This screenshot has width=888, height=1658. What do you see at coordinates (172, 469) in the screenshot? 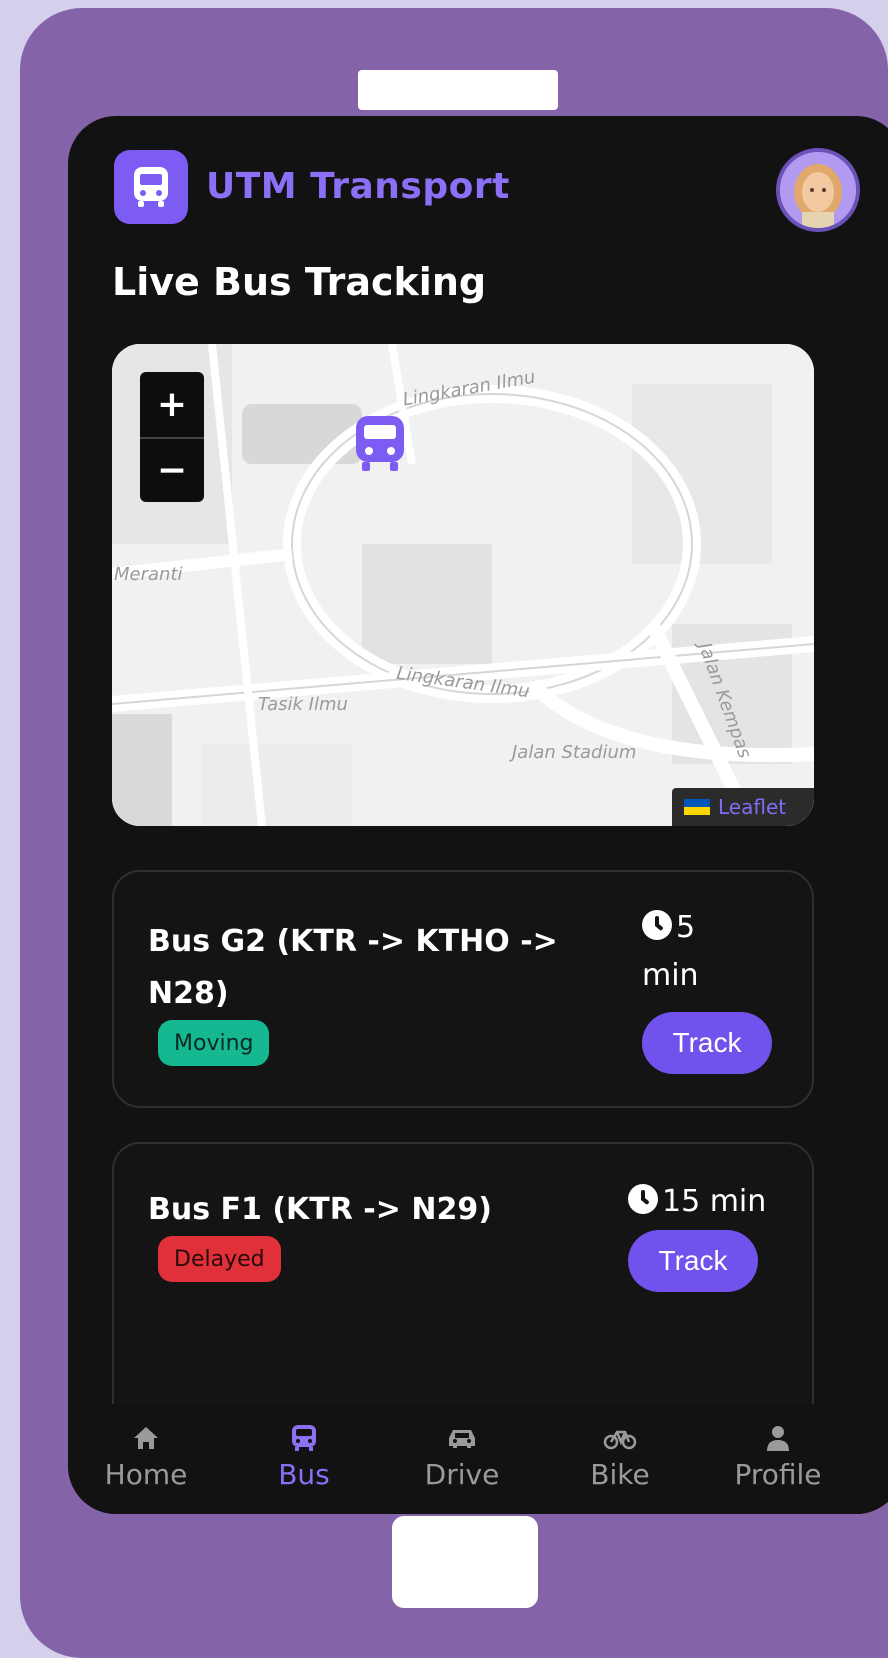
I see `zoom-out-button: −` at bounding box center [172, 469].